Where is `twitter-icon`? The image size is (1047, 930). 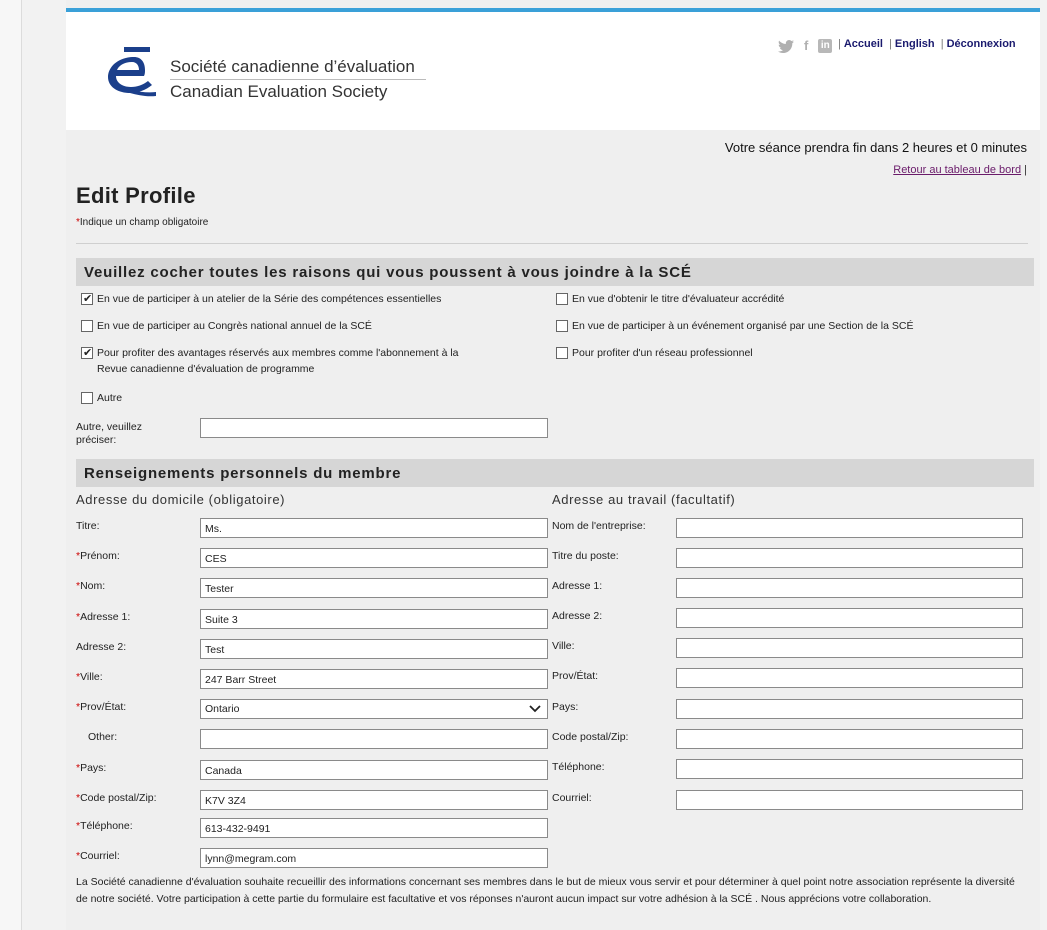
twitter-icon is located at coordinates (786, 46).